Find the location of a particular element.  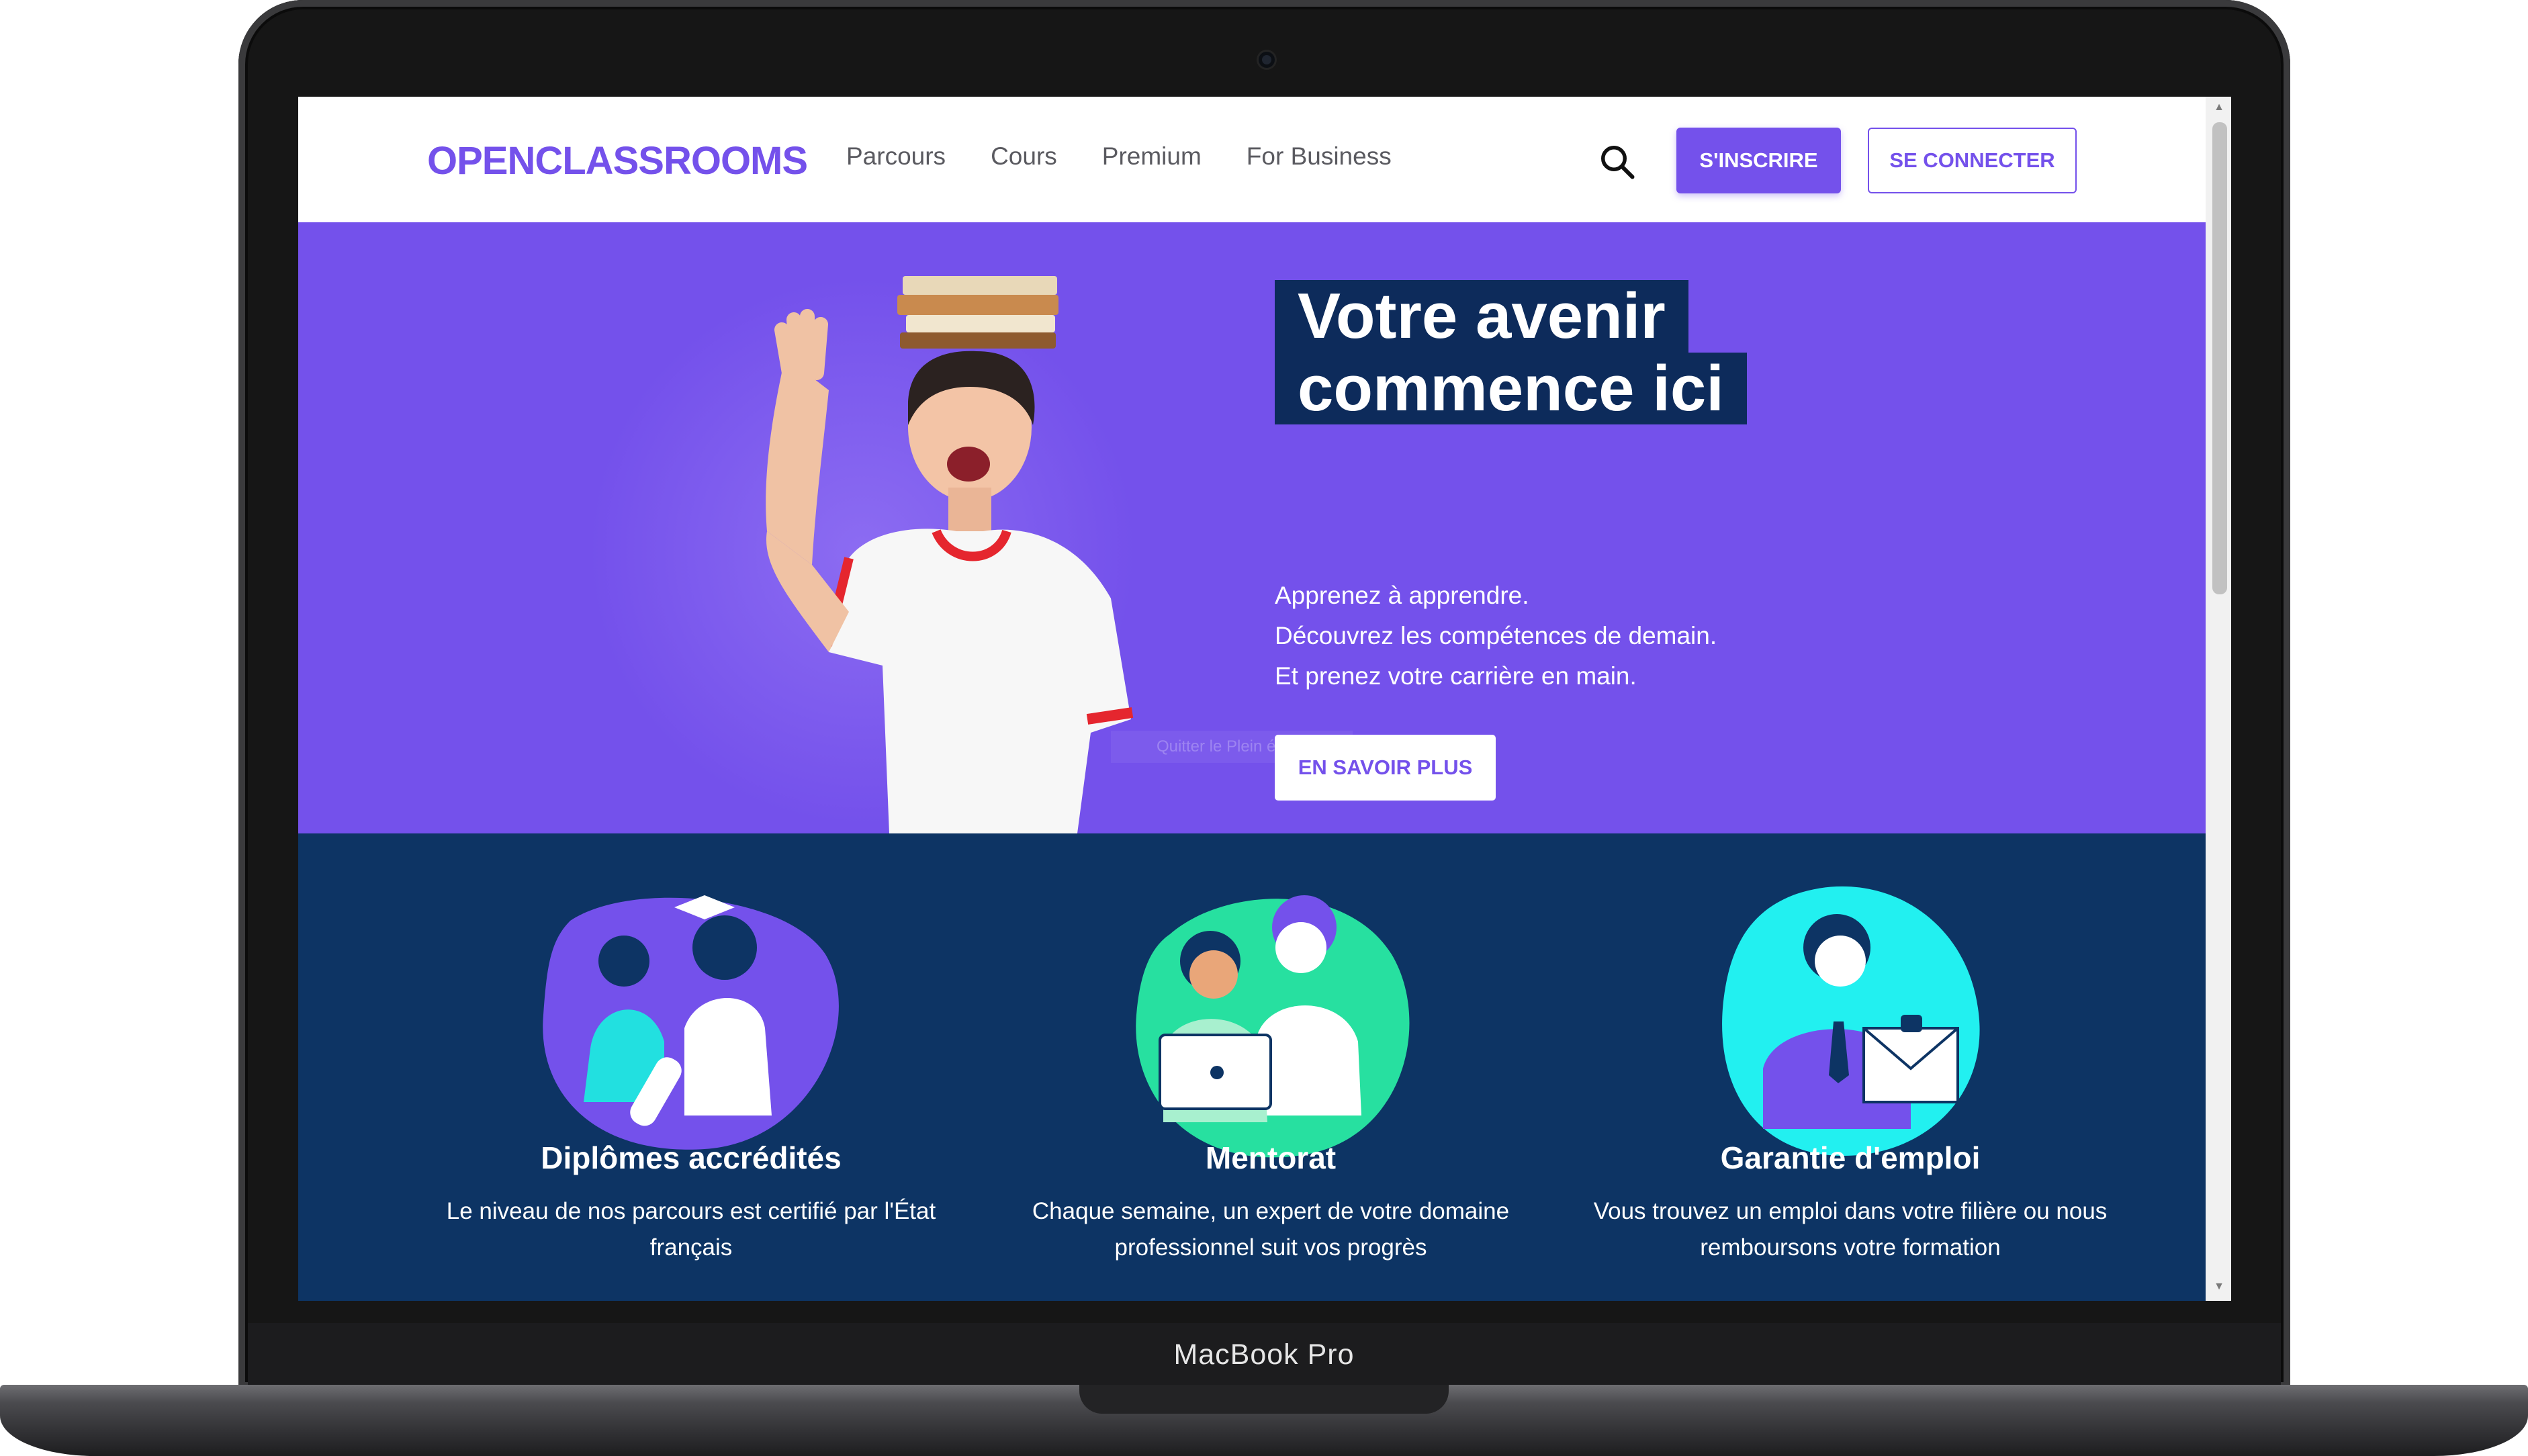

camera-icon is located at coordinates (1267, 60).